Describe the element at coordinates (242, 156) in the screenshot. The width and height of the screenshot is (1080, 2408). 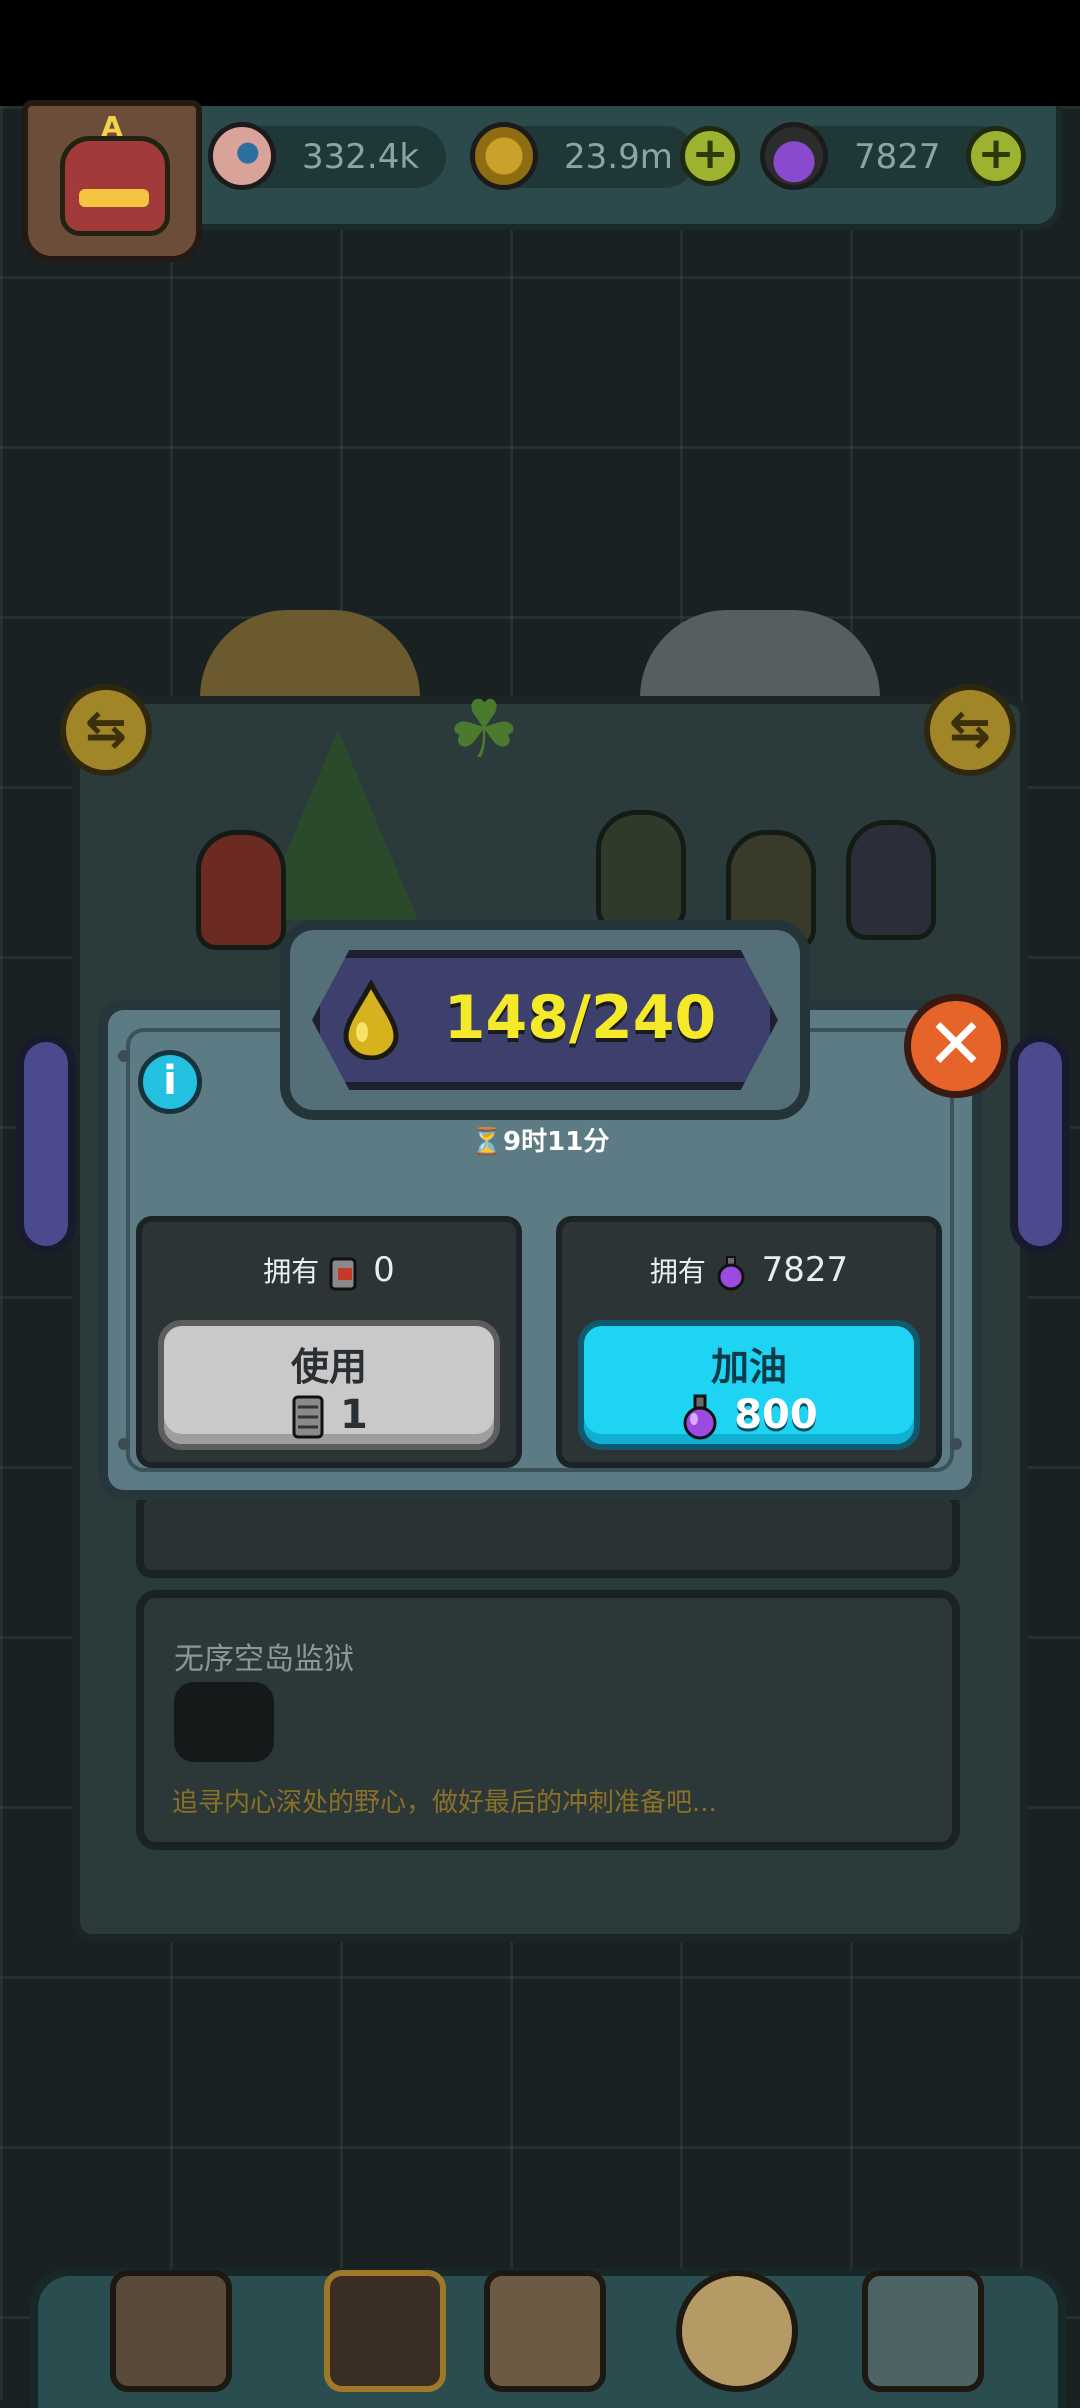
I see `eyeball-icon` at that location.